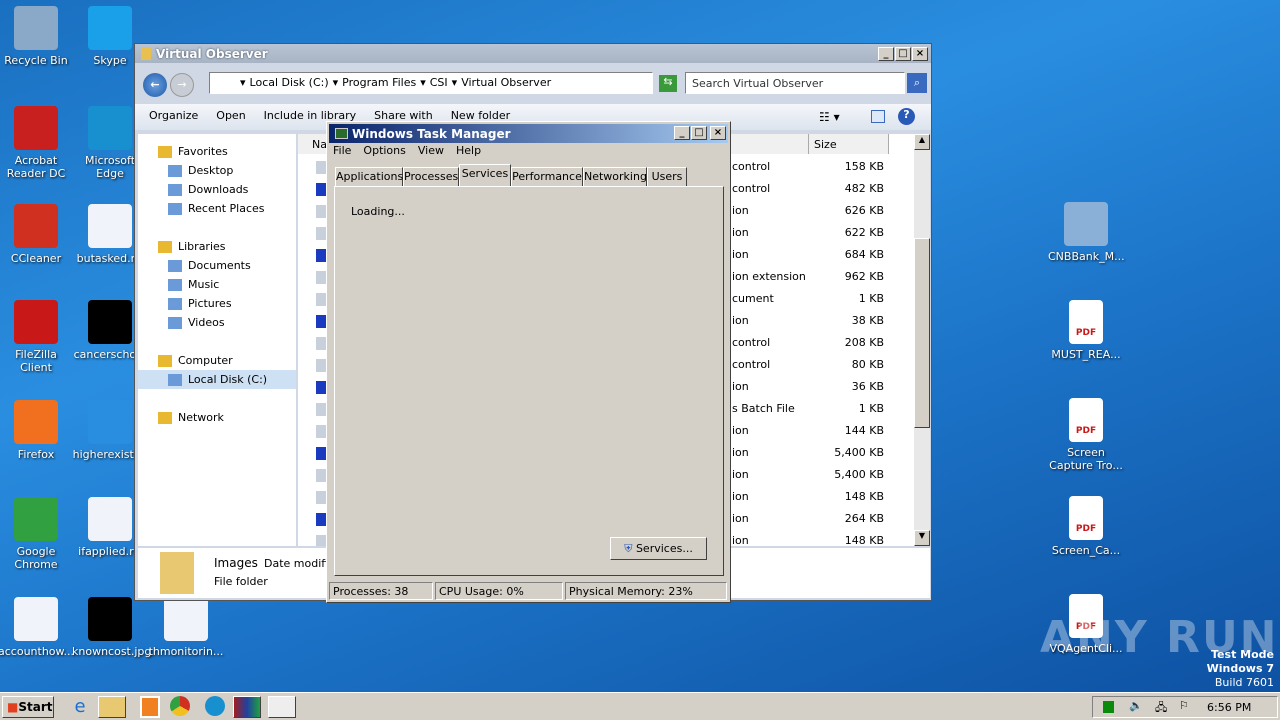 This screenshot has width=1280, height=720. I want to click on search-icon: ⌕, so click(917, 83).